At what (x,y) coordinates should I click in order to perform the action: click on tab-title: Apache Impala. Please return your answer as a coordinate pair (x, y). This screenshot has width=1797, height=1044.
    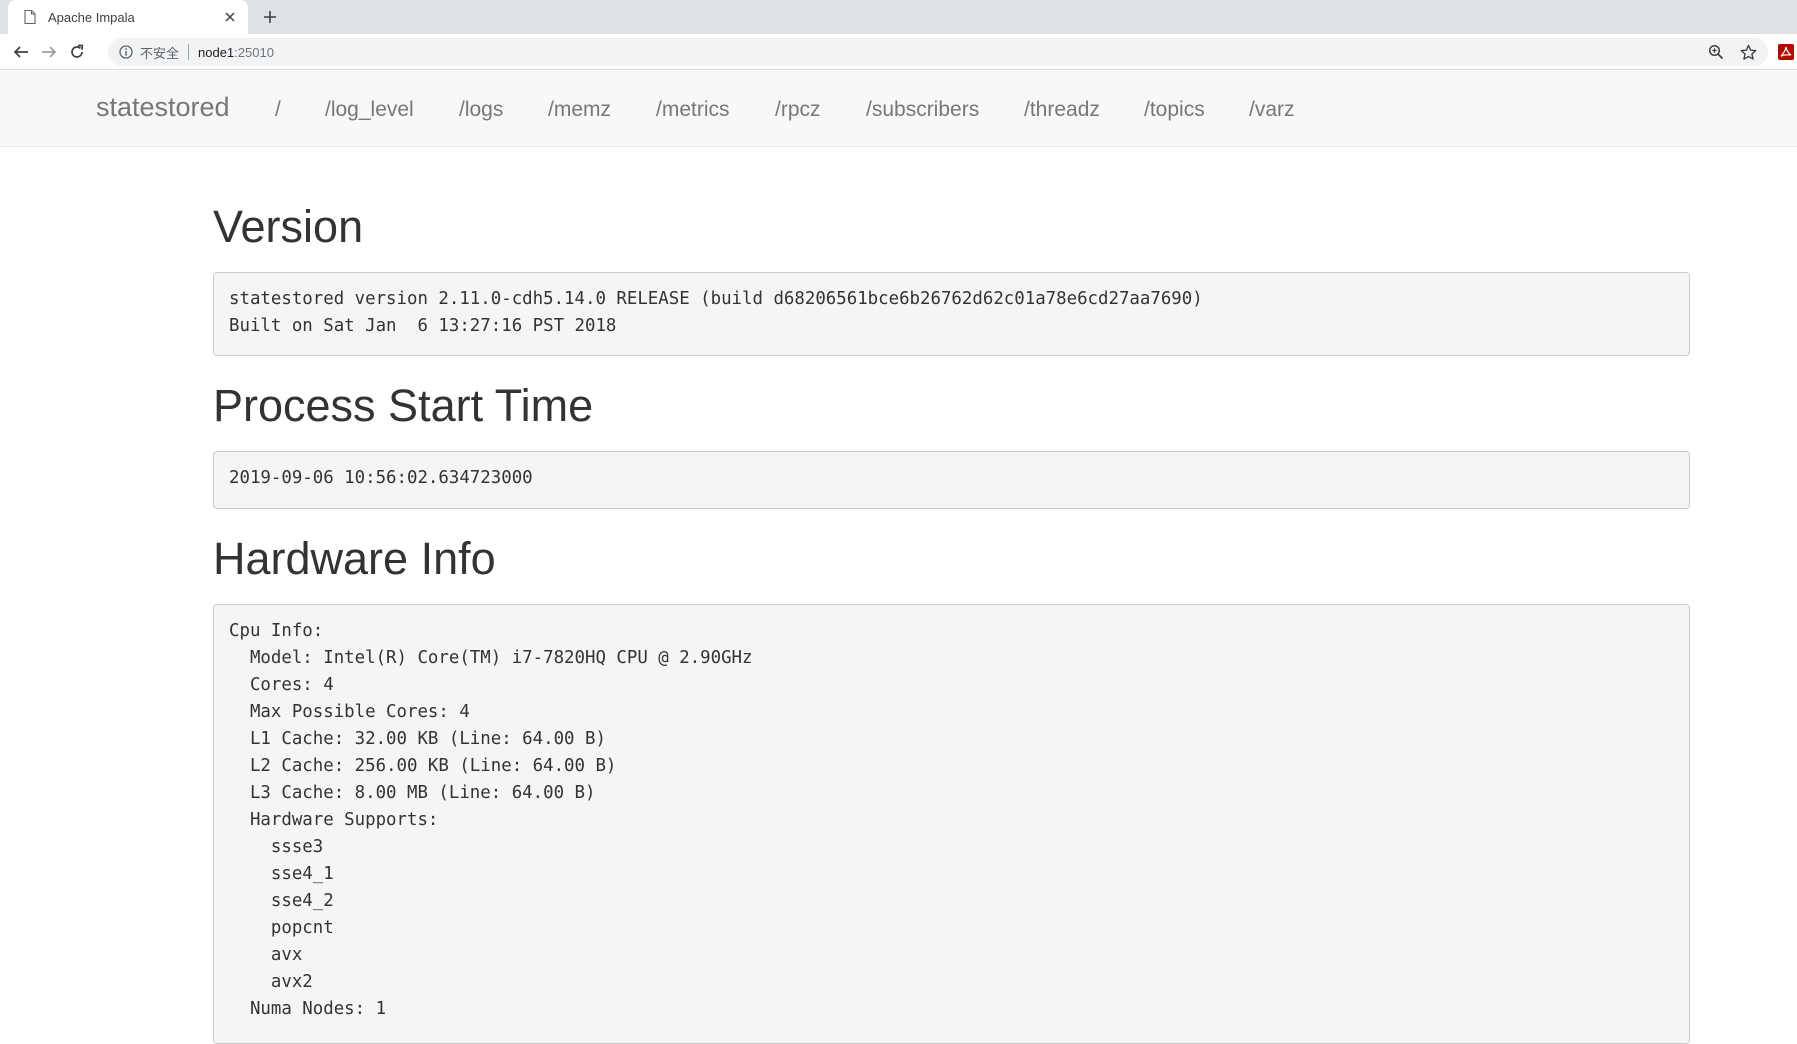
    Looking at the image, I should click on (91, 17).